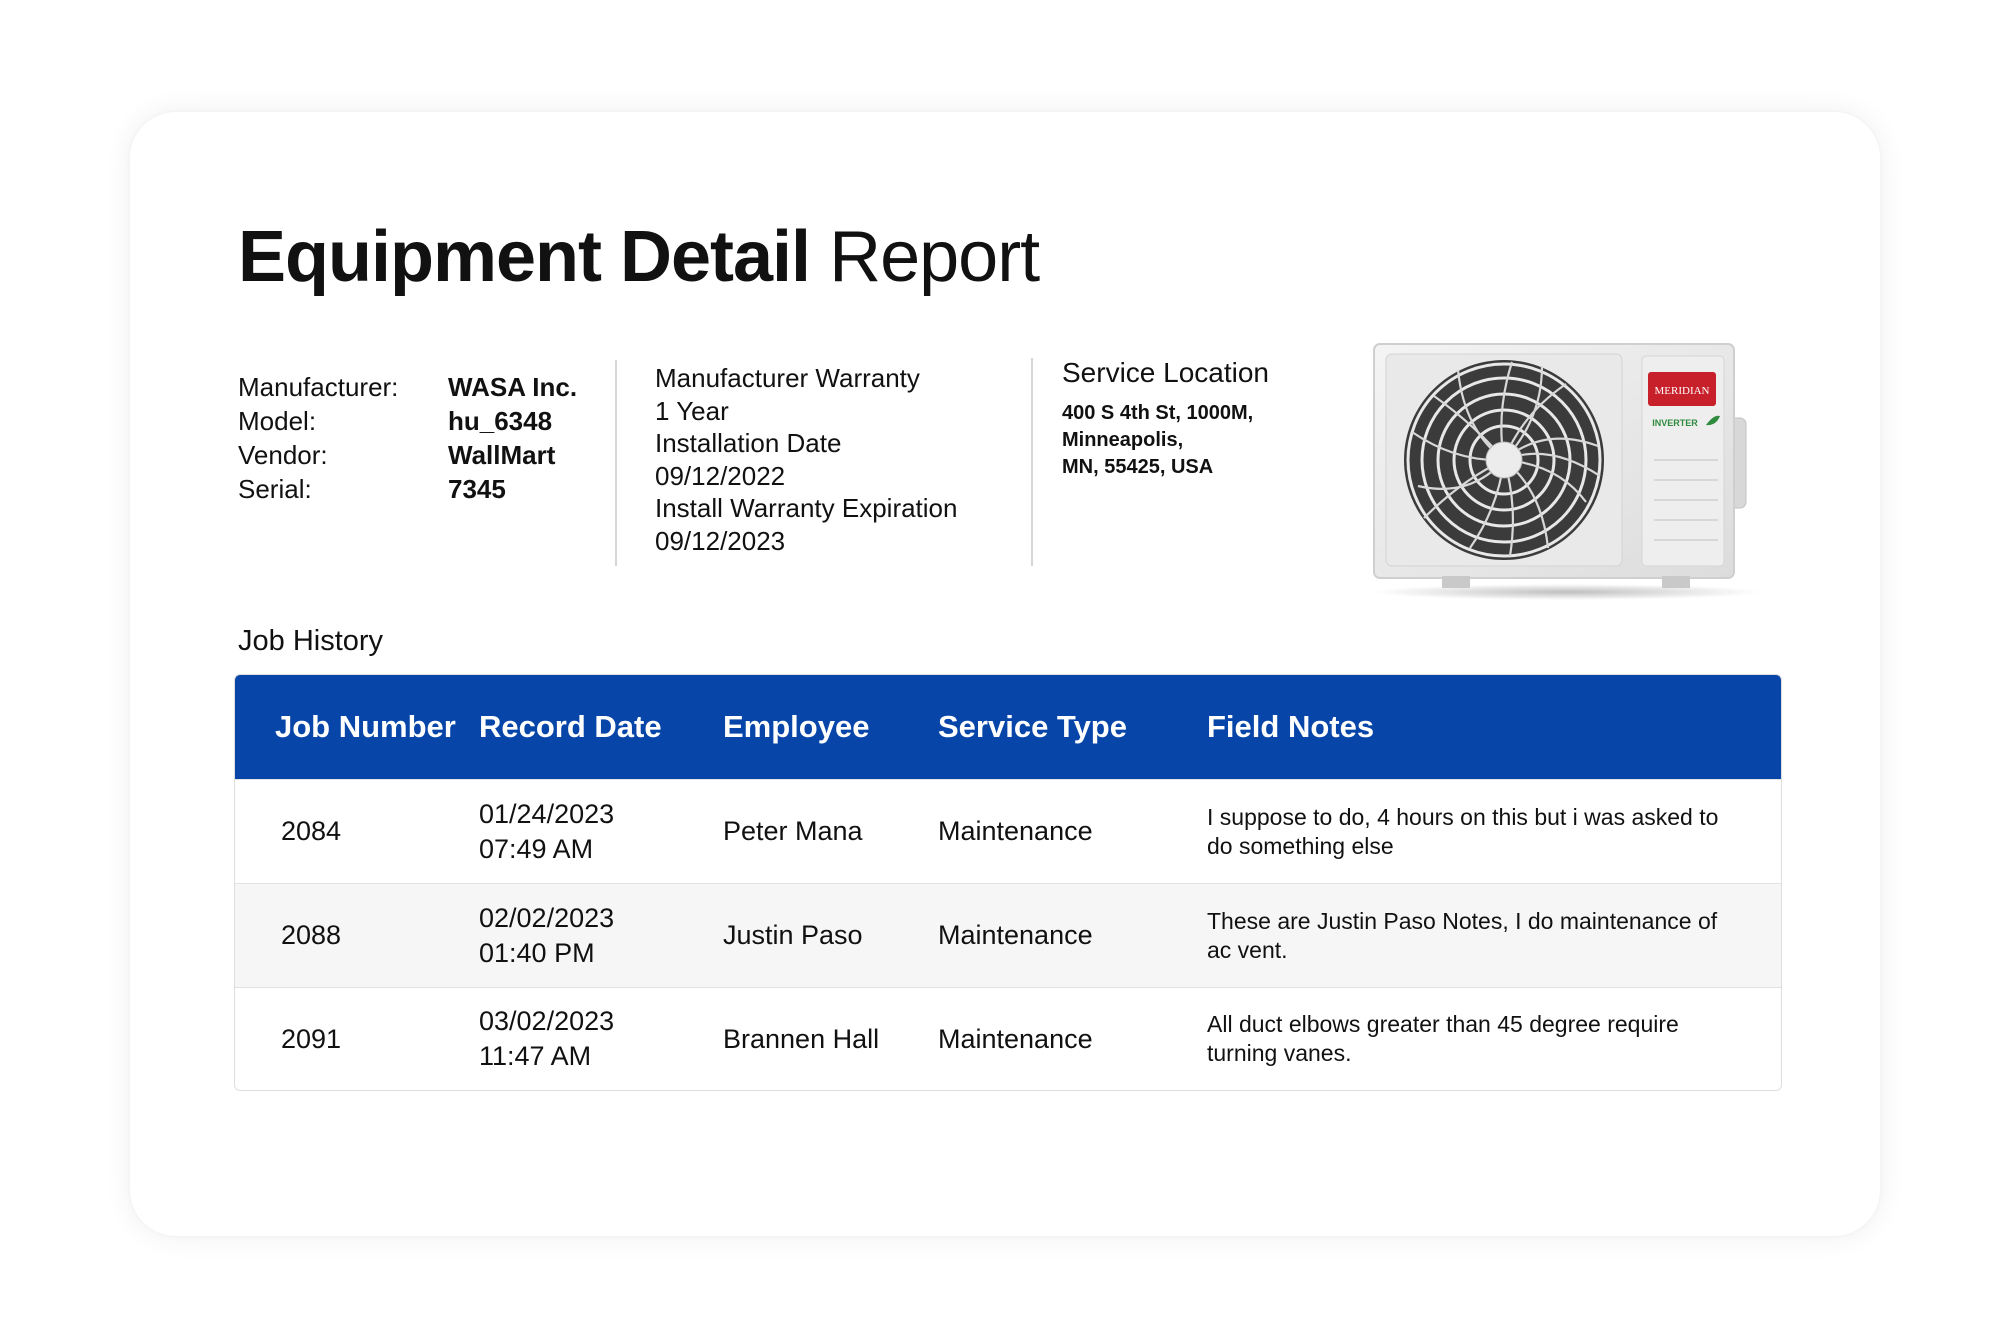 This screenshot has width=2000, height=1338. What do you see at coordinates (793, 831) in the screenshot?
I see `employee-cell: Peter Mana` at bounding box center [793, 831].